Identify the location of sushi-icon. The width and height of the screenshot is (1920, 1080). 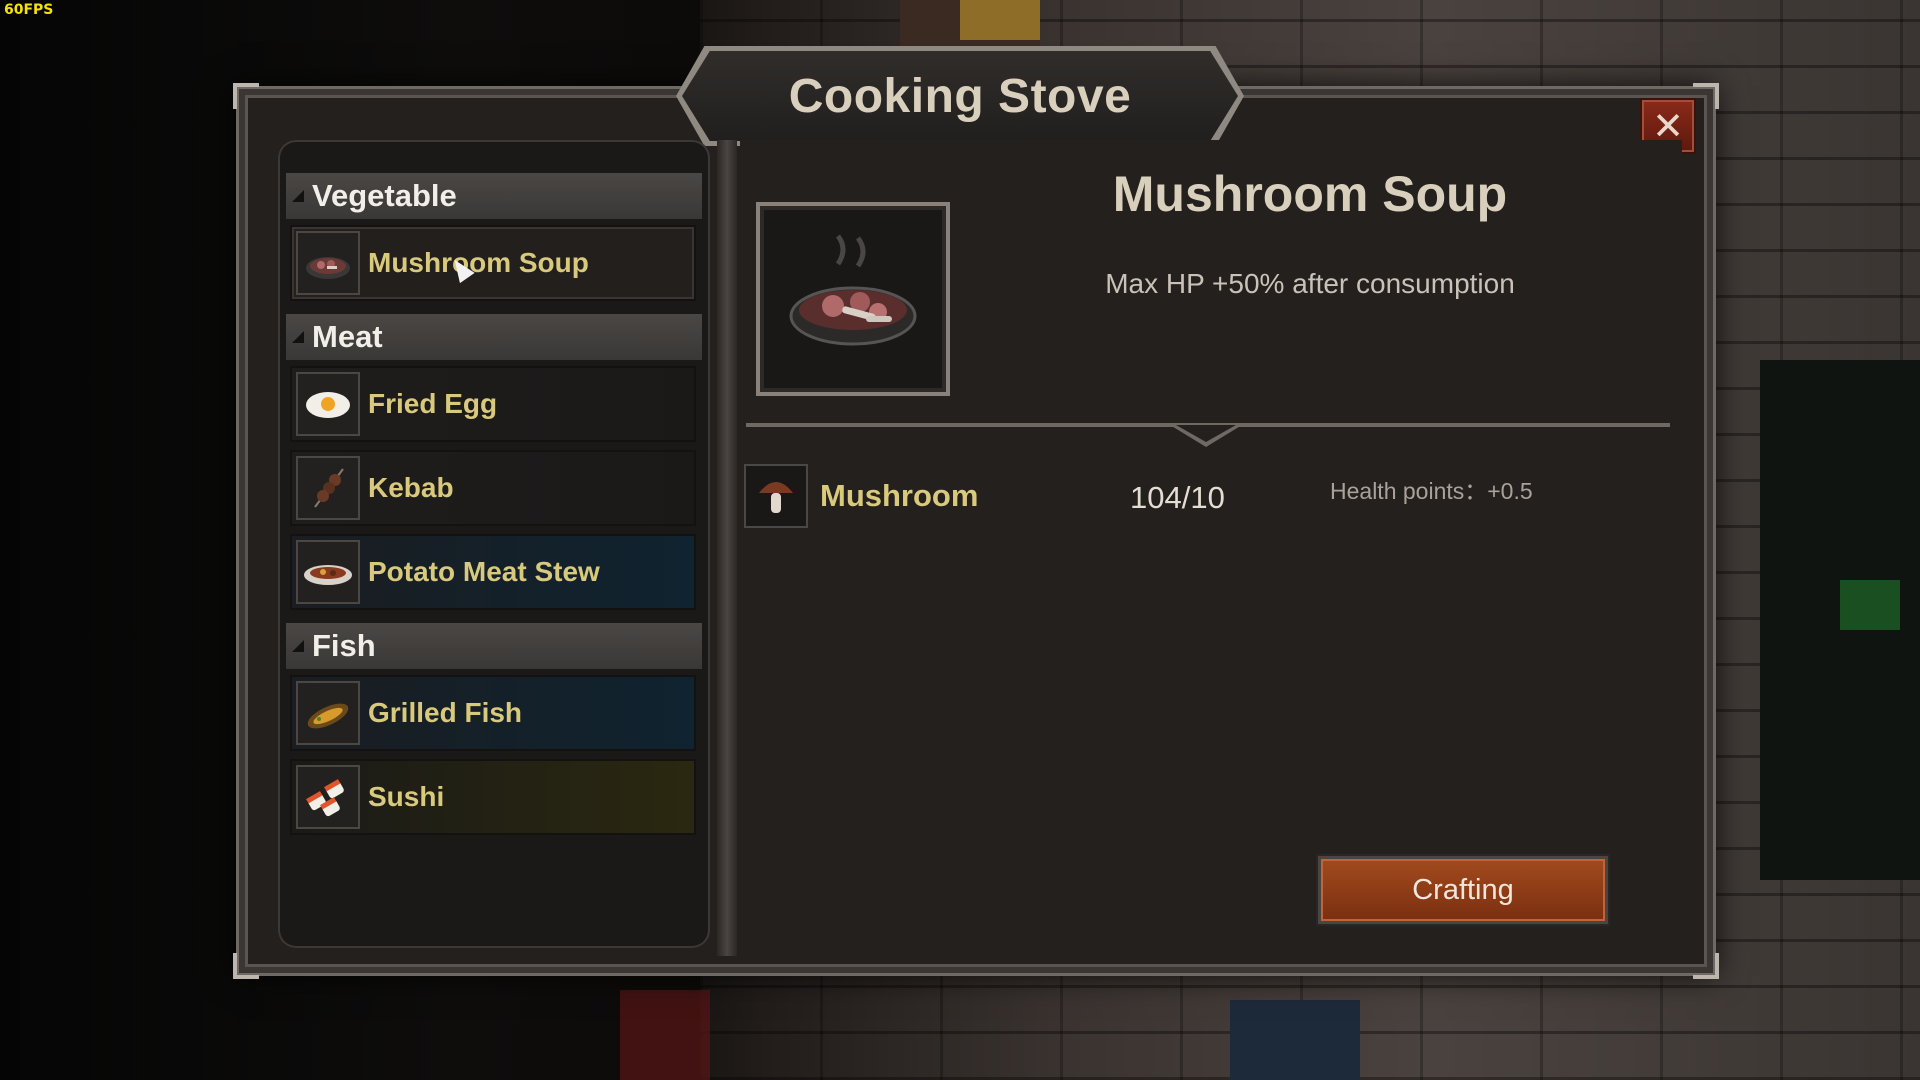
(328, 797).